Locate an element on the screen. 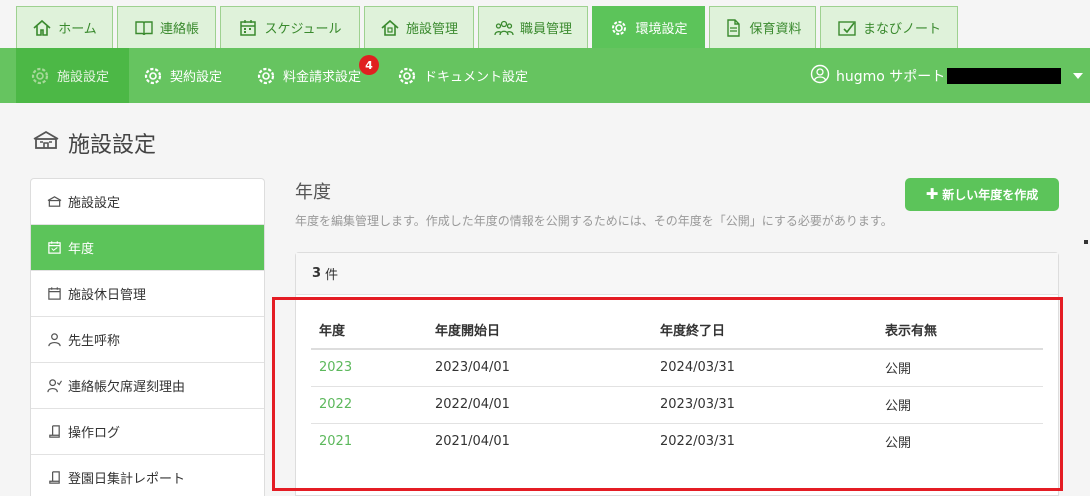 The height and width of the screenshot is (496, 1090). user-menu: hugmo サポート is located at coordinates (947, 75).